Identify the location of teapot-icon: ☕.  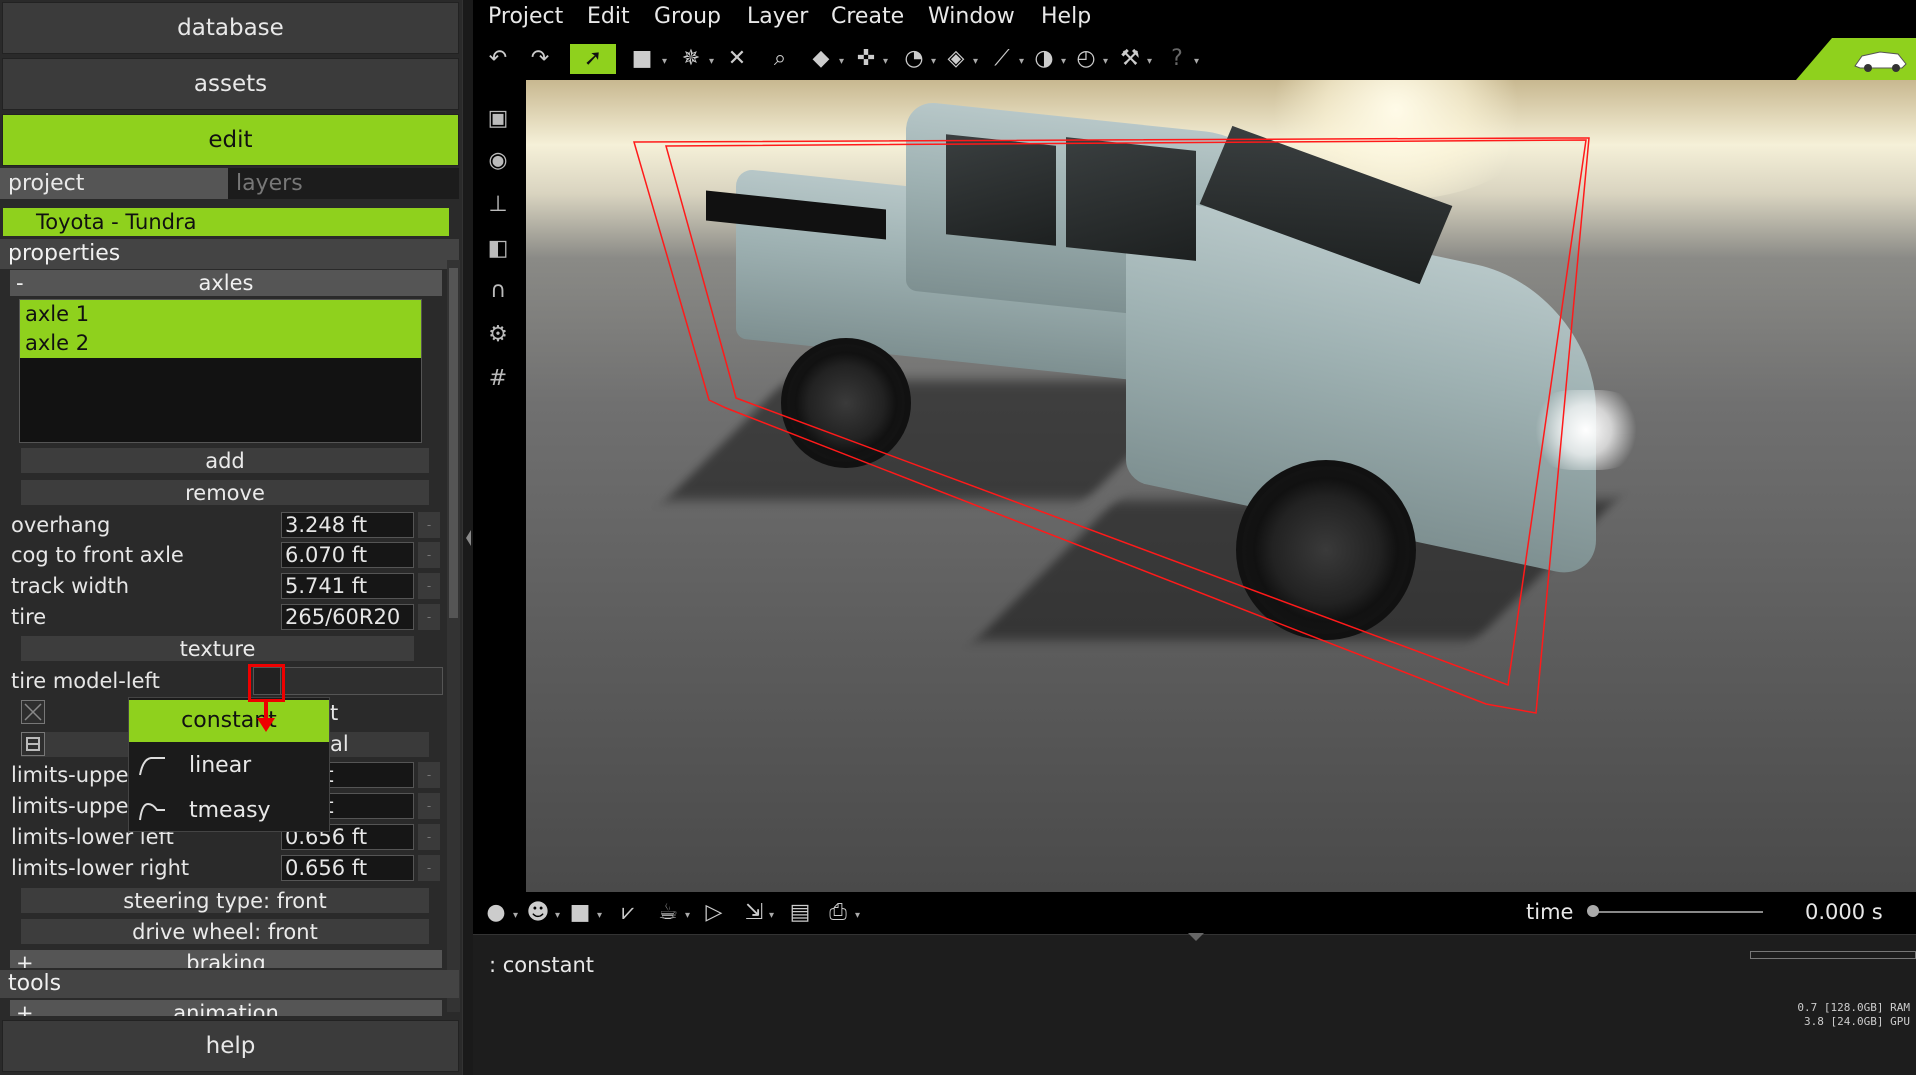
(668, 913).